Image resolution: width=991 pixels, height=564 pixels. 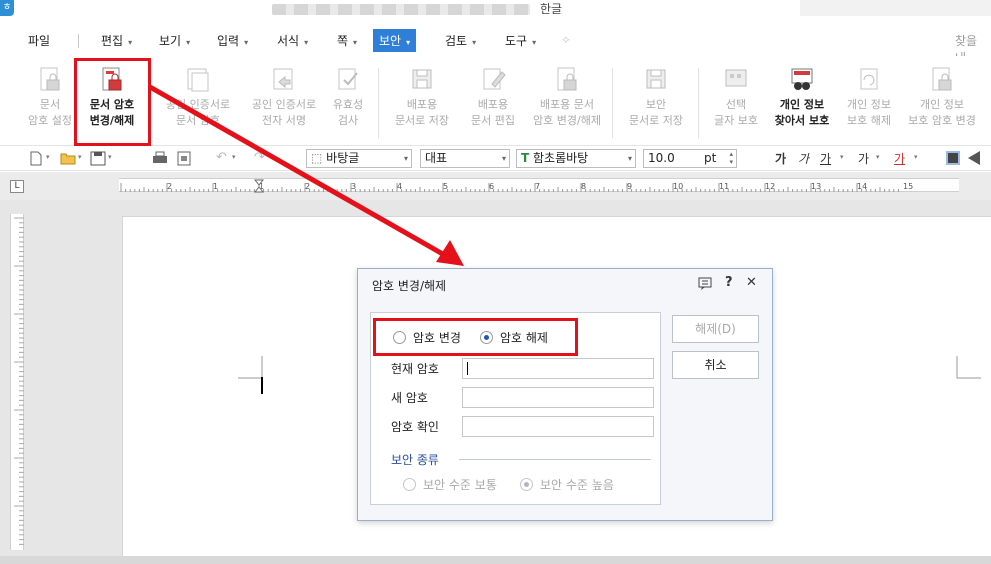 What do you see at coordinates (284, 94) in the screenshot?
I see `ribbon-cert-sign: 공인 인증서로 전자 서명` at bounding box center [284, 94].